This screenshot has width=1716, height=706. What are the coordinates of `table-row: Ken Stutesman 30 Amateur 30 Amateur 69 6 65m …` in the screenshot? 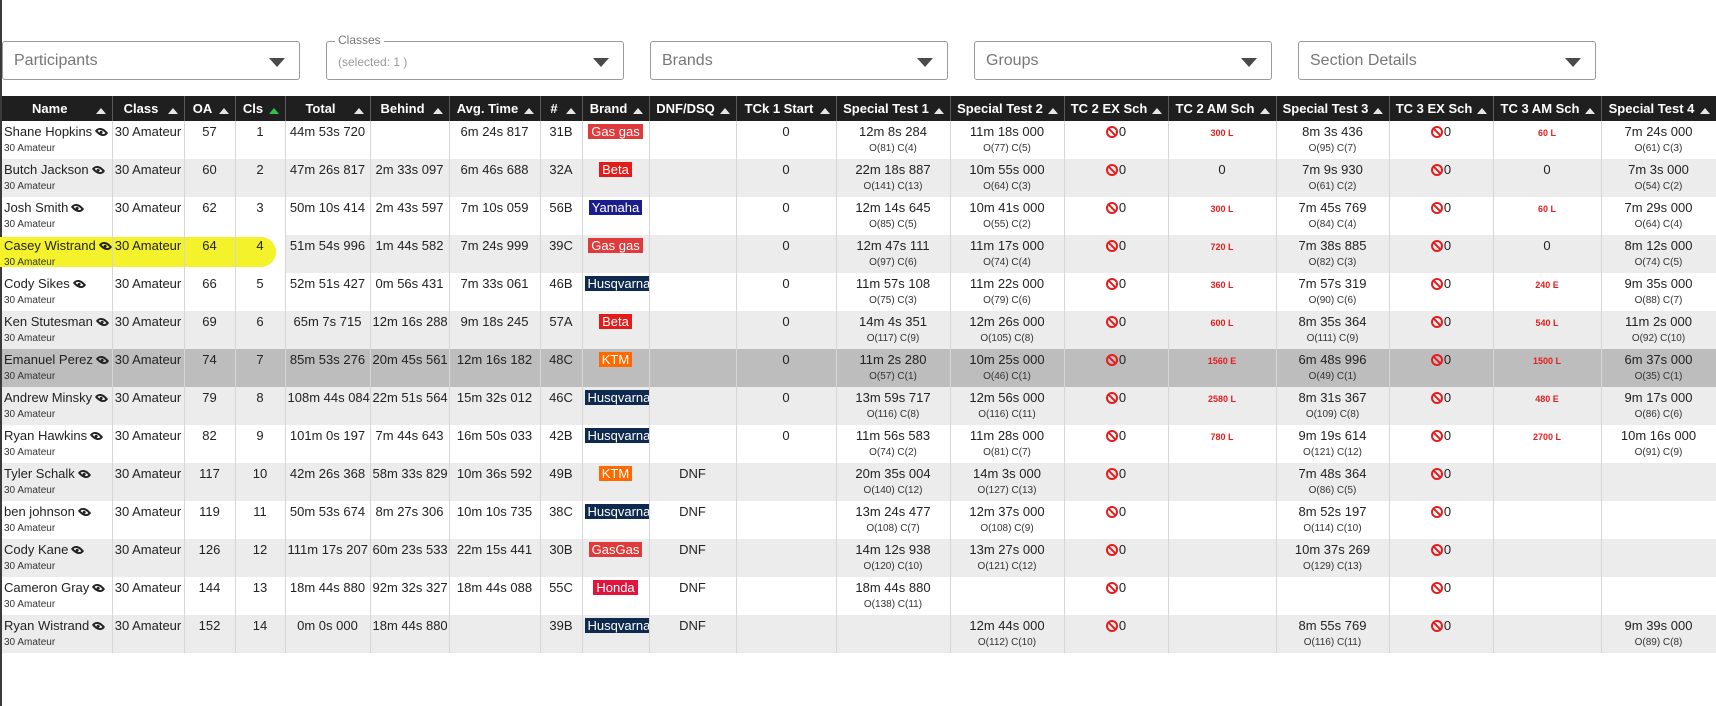 It's located at (859, 330).